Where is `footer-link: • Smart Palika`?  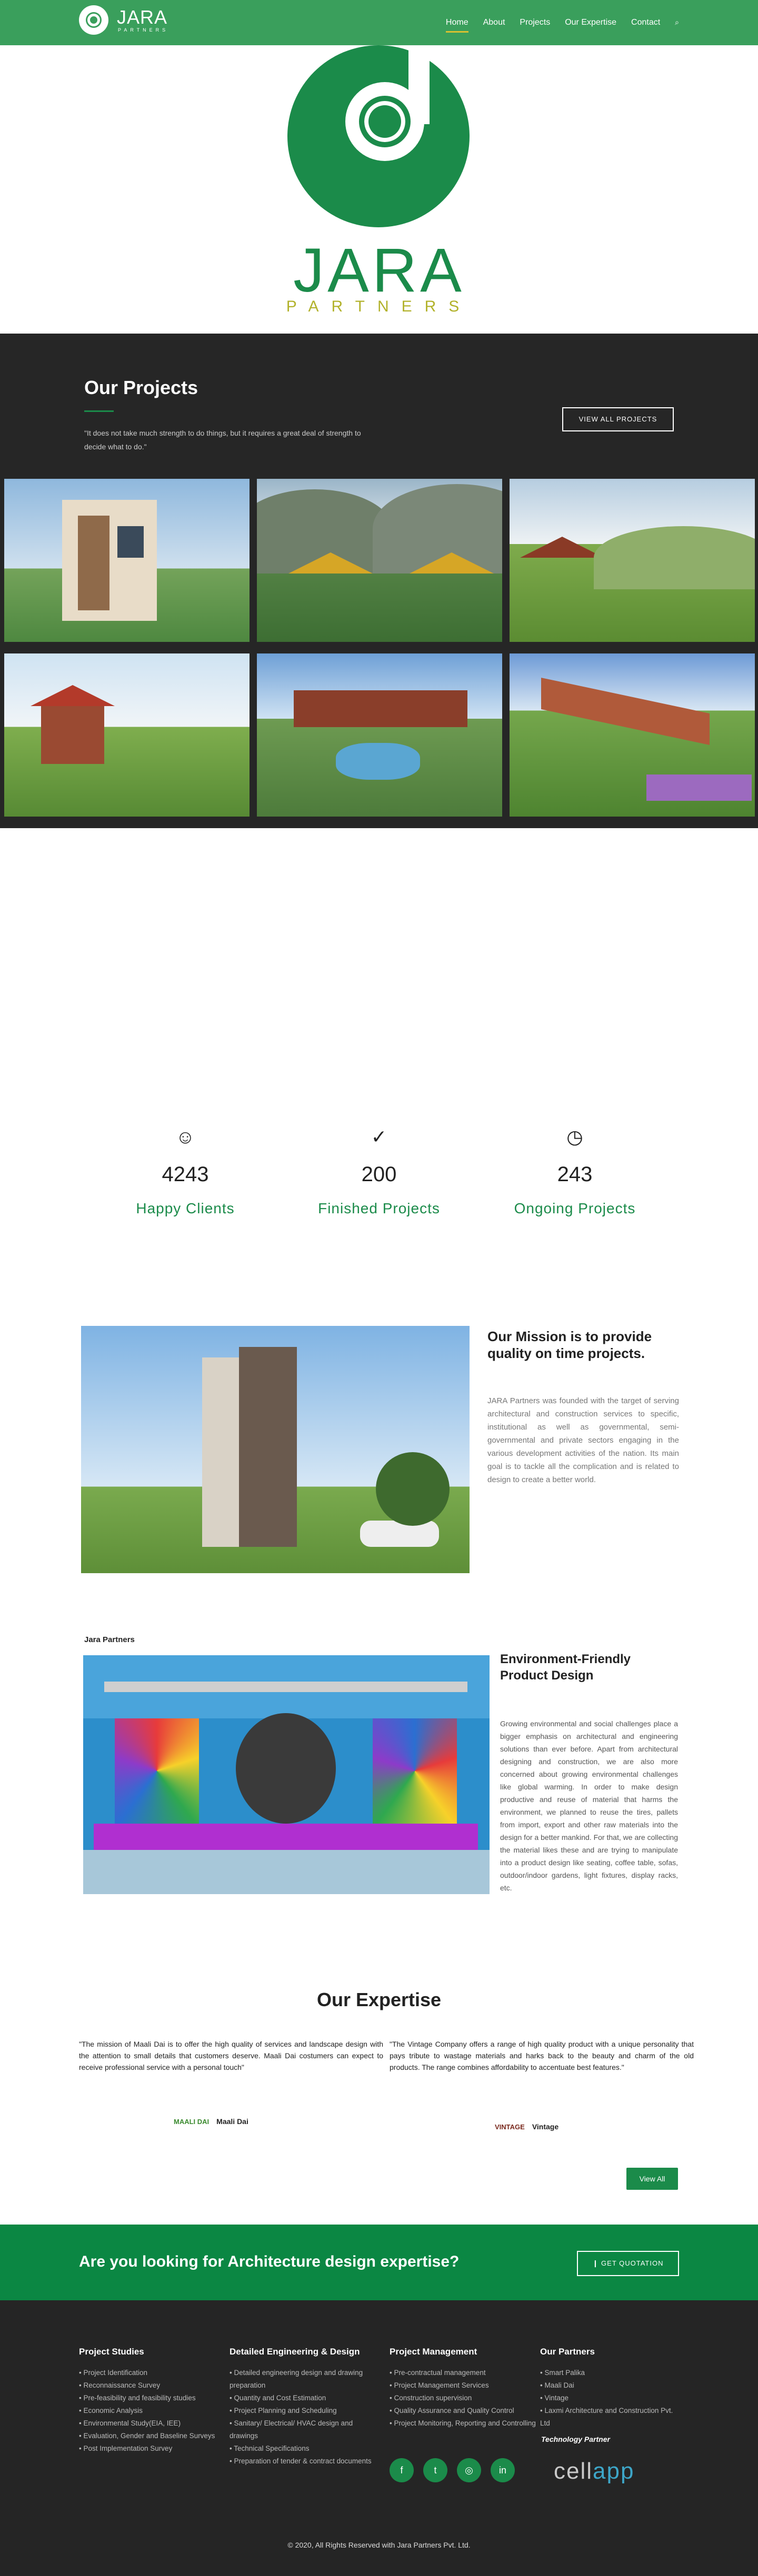 footer-link: • Smart Palika is located at coordinates (609, 2373).